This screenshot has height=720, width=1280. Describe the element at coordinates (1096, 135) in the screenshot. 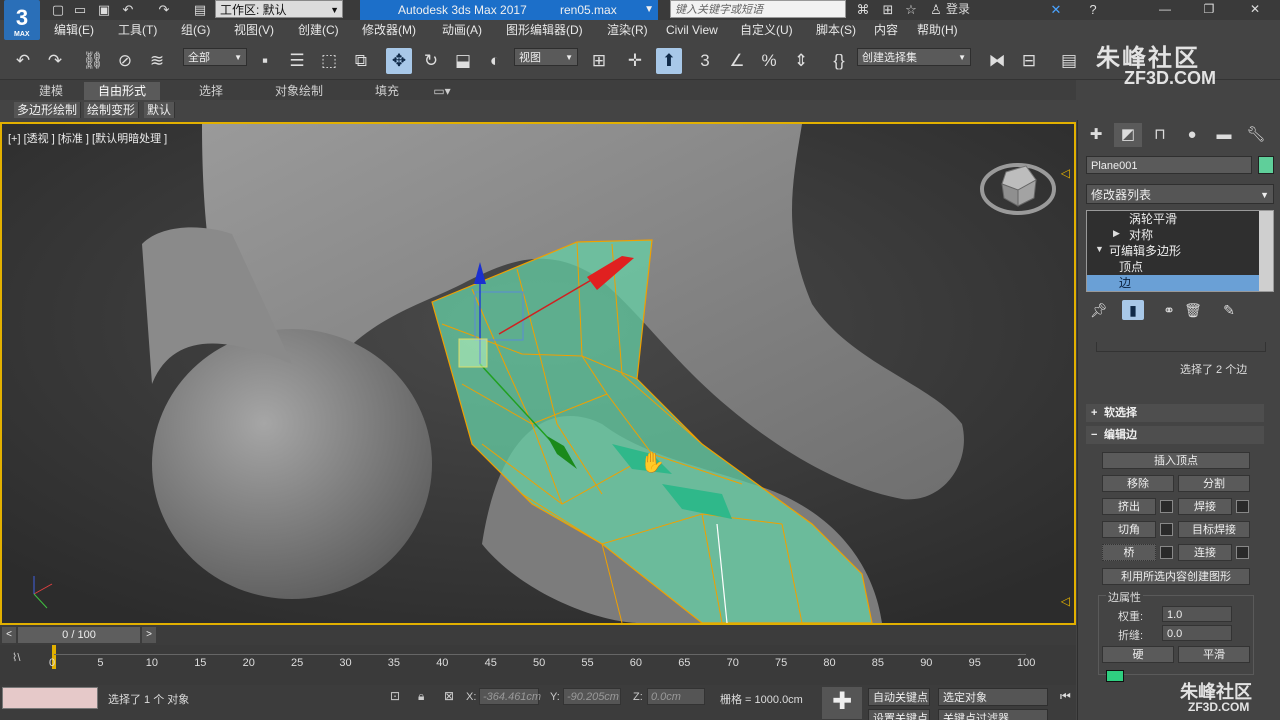

I see `create-tab-icon: ✚` at that location.